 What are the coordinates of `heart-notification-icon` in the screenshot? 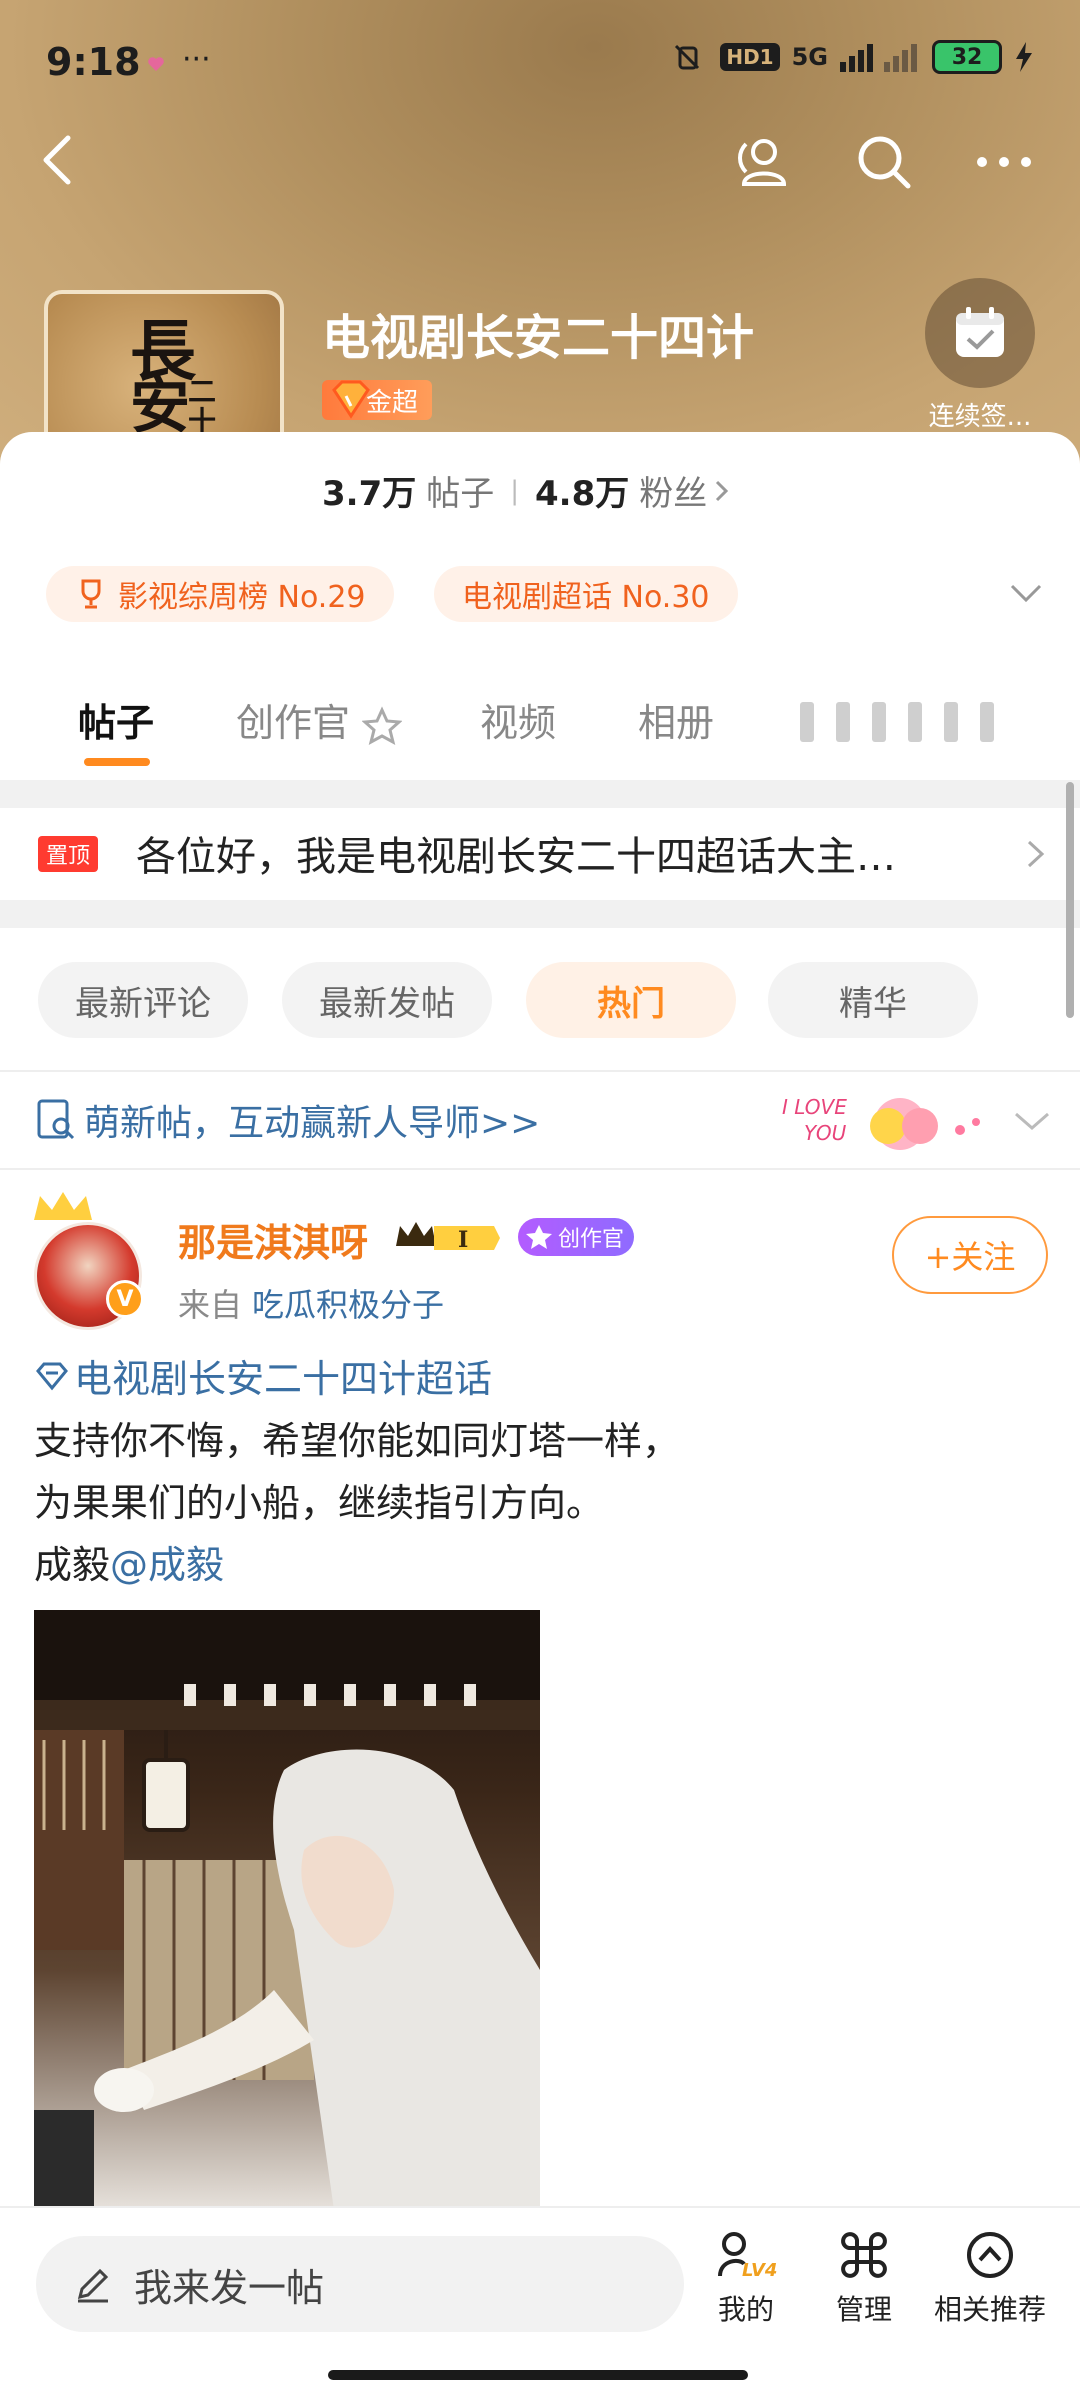 It's located at (156, 64).